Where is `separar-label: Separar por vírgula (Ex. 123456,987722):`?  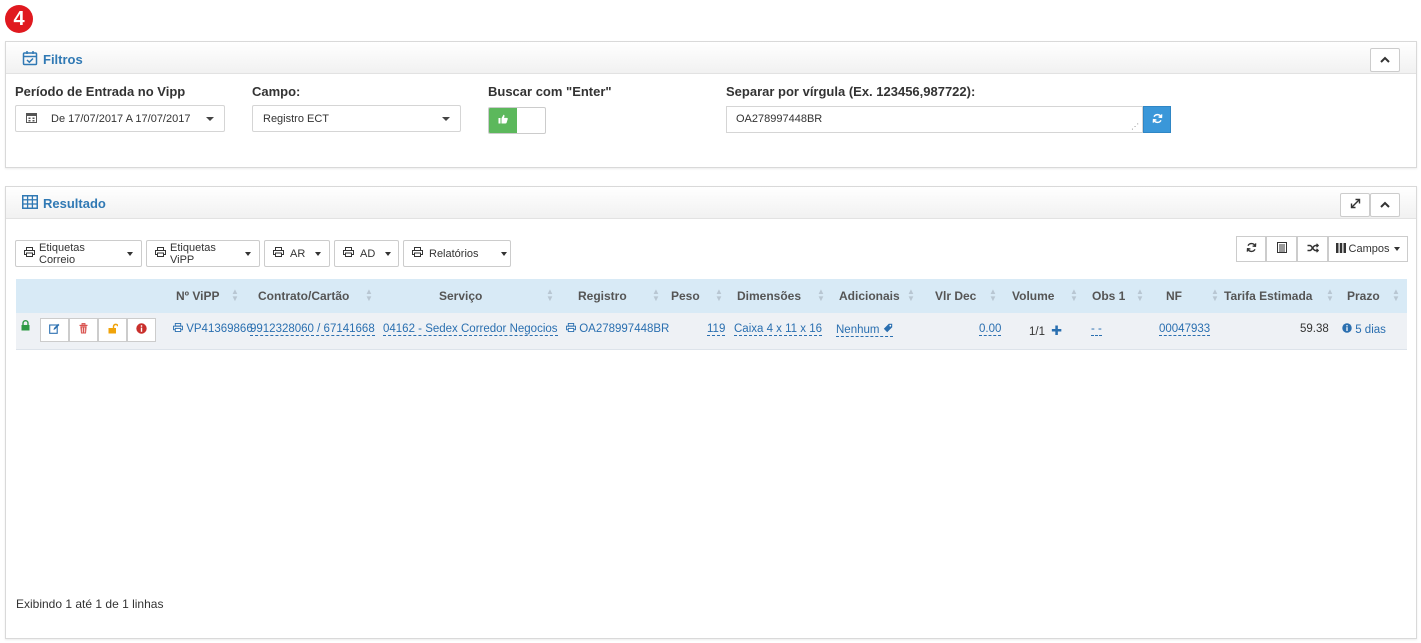 separar-label: Separar por vírgula (Ex. 123456,987722): is located at coordinates (851, 91).